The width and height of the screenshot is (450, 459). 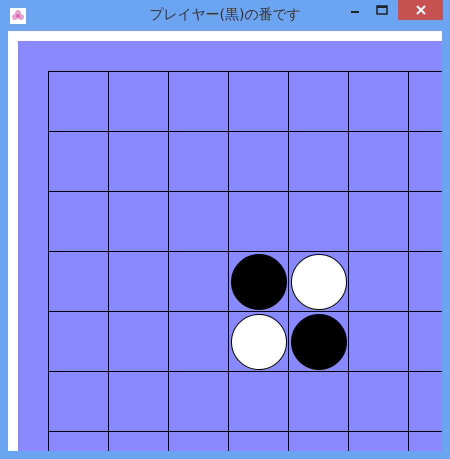 I want to click on maximize-icon, so click(x=382, y=10).